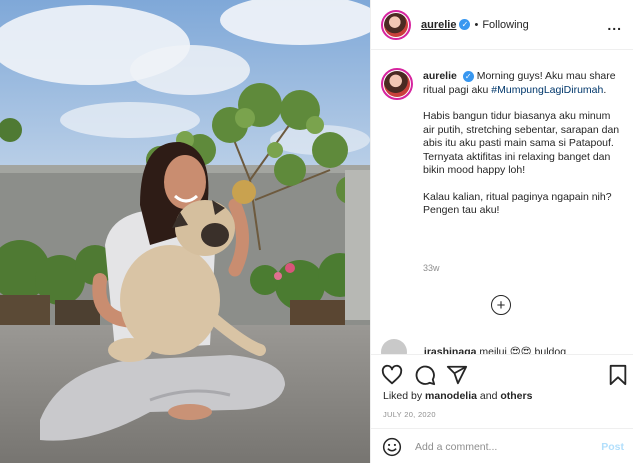 This screenshot has height=463, width=633. I want to click on likes-summary: Liked by manodelia and others, so click(457, 396).